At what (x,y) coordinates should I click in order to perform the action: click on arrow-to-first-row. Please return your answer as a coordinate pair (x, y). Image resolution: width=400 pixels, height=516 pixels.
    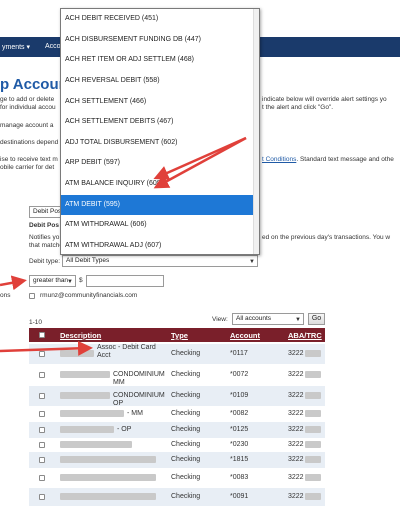
    Looking at the image, I should click on (46, 348).